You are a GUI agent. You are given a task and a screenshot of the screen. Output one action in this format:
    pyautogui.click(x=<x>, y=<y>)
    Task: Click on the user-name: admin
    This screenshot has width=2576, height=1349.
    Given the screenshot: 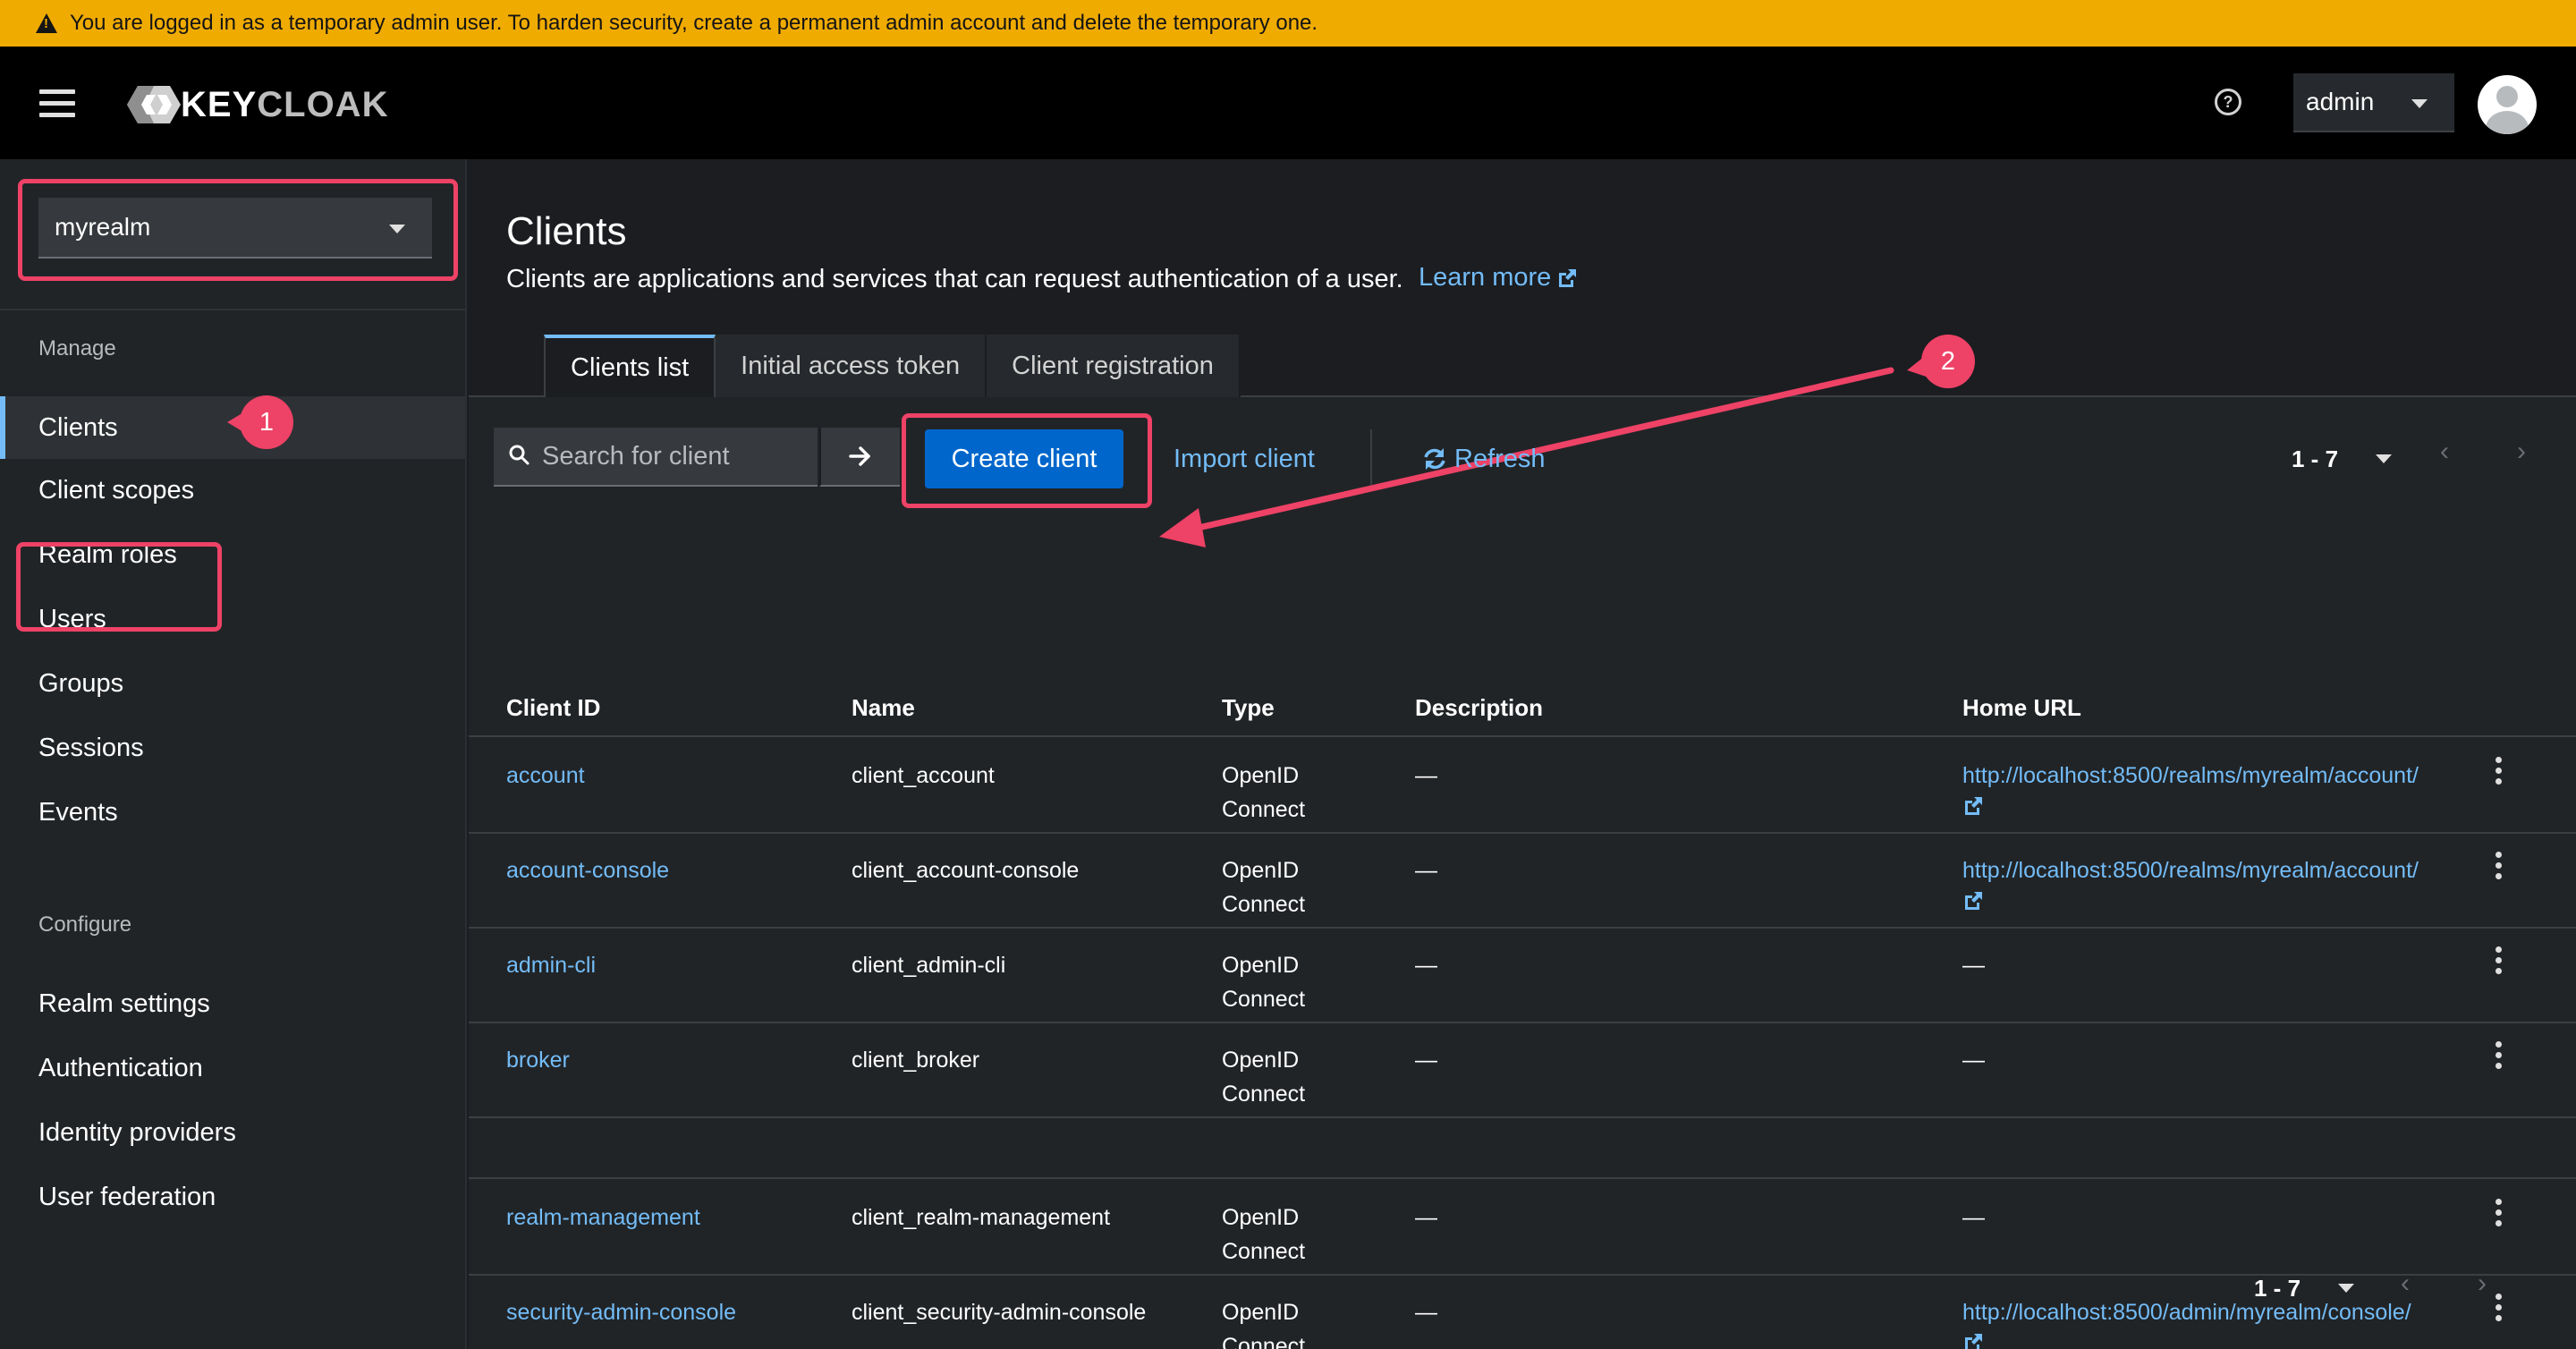 What is the action you would take?
    pyautogui.click(x=2340, y=101)
    